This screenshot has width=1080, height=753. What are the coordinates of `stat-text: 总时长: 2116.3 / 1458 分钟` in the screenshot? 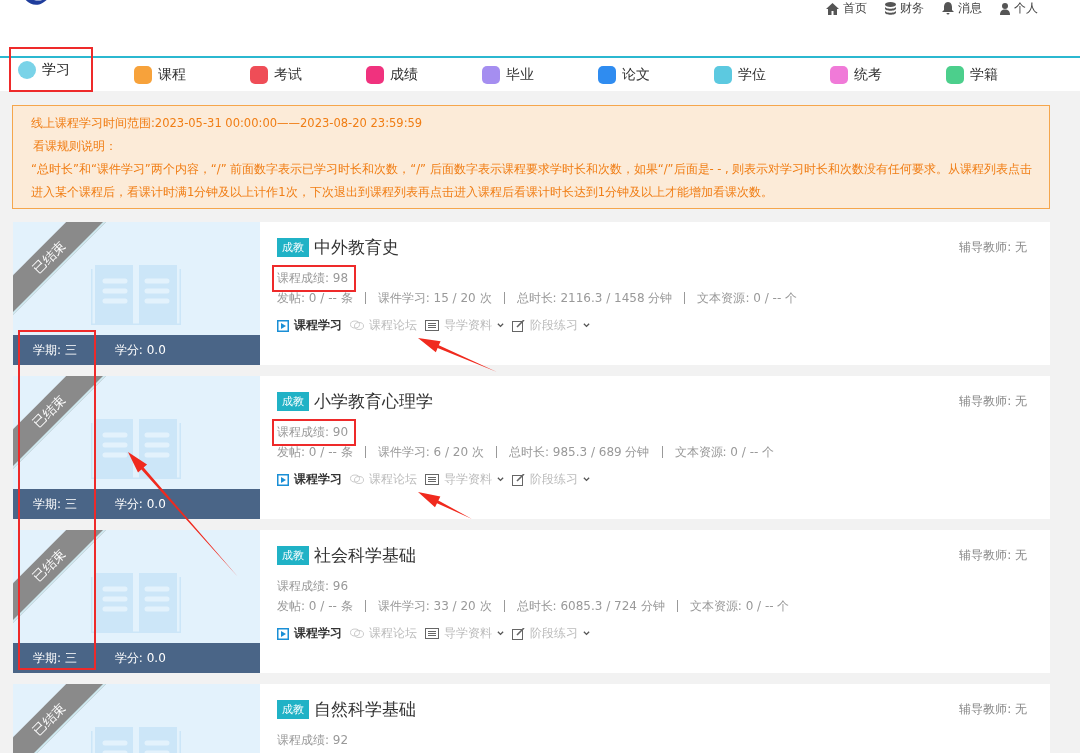 It's located at (594, 298).